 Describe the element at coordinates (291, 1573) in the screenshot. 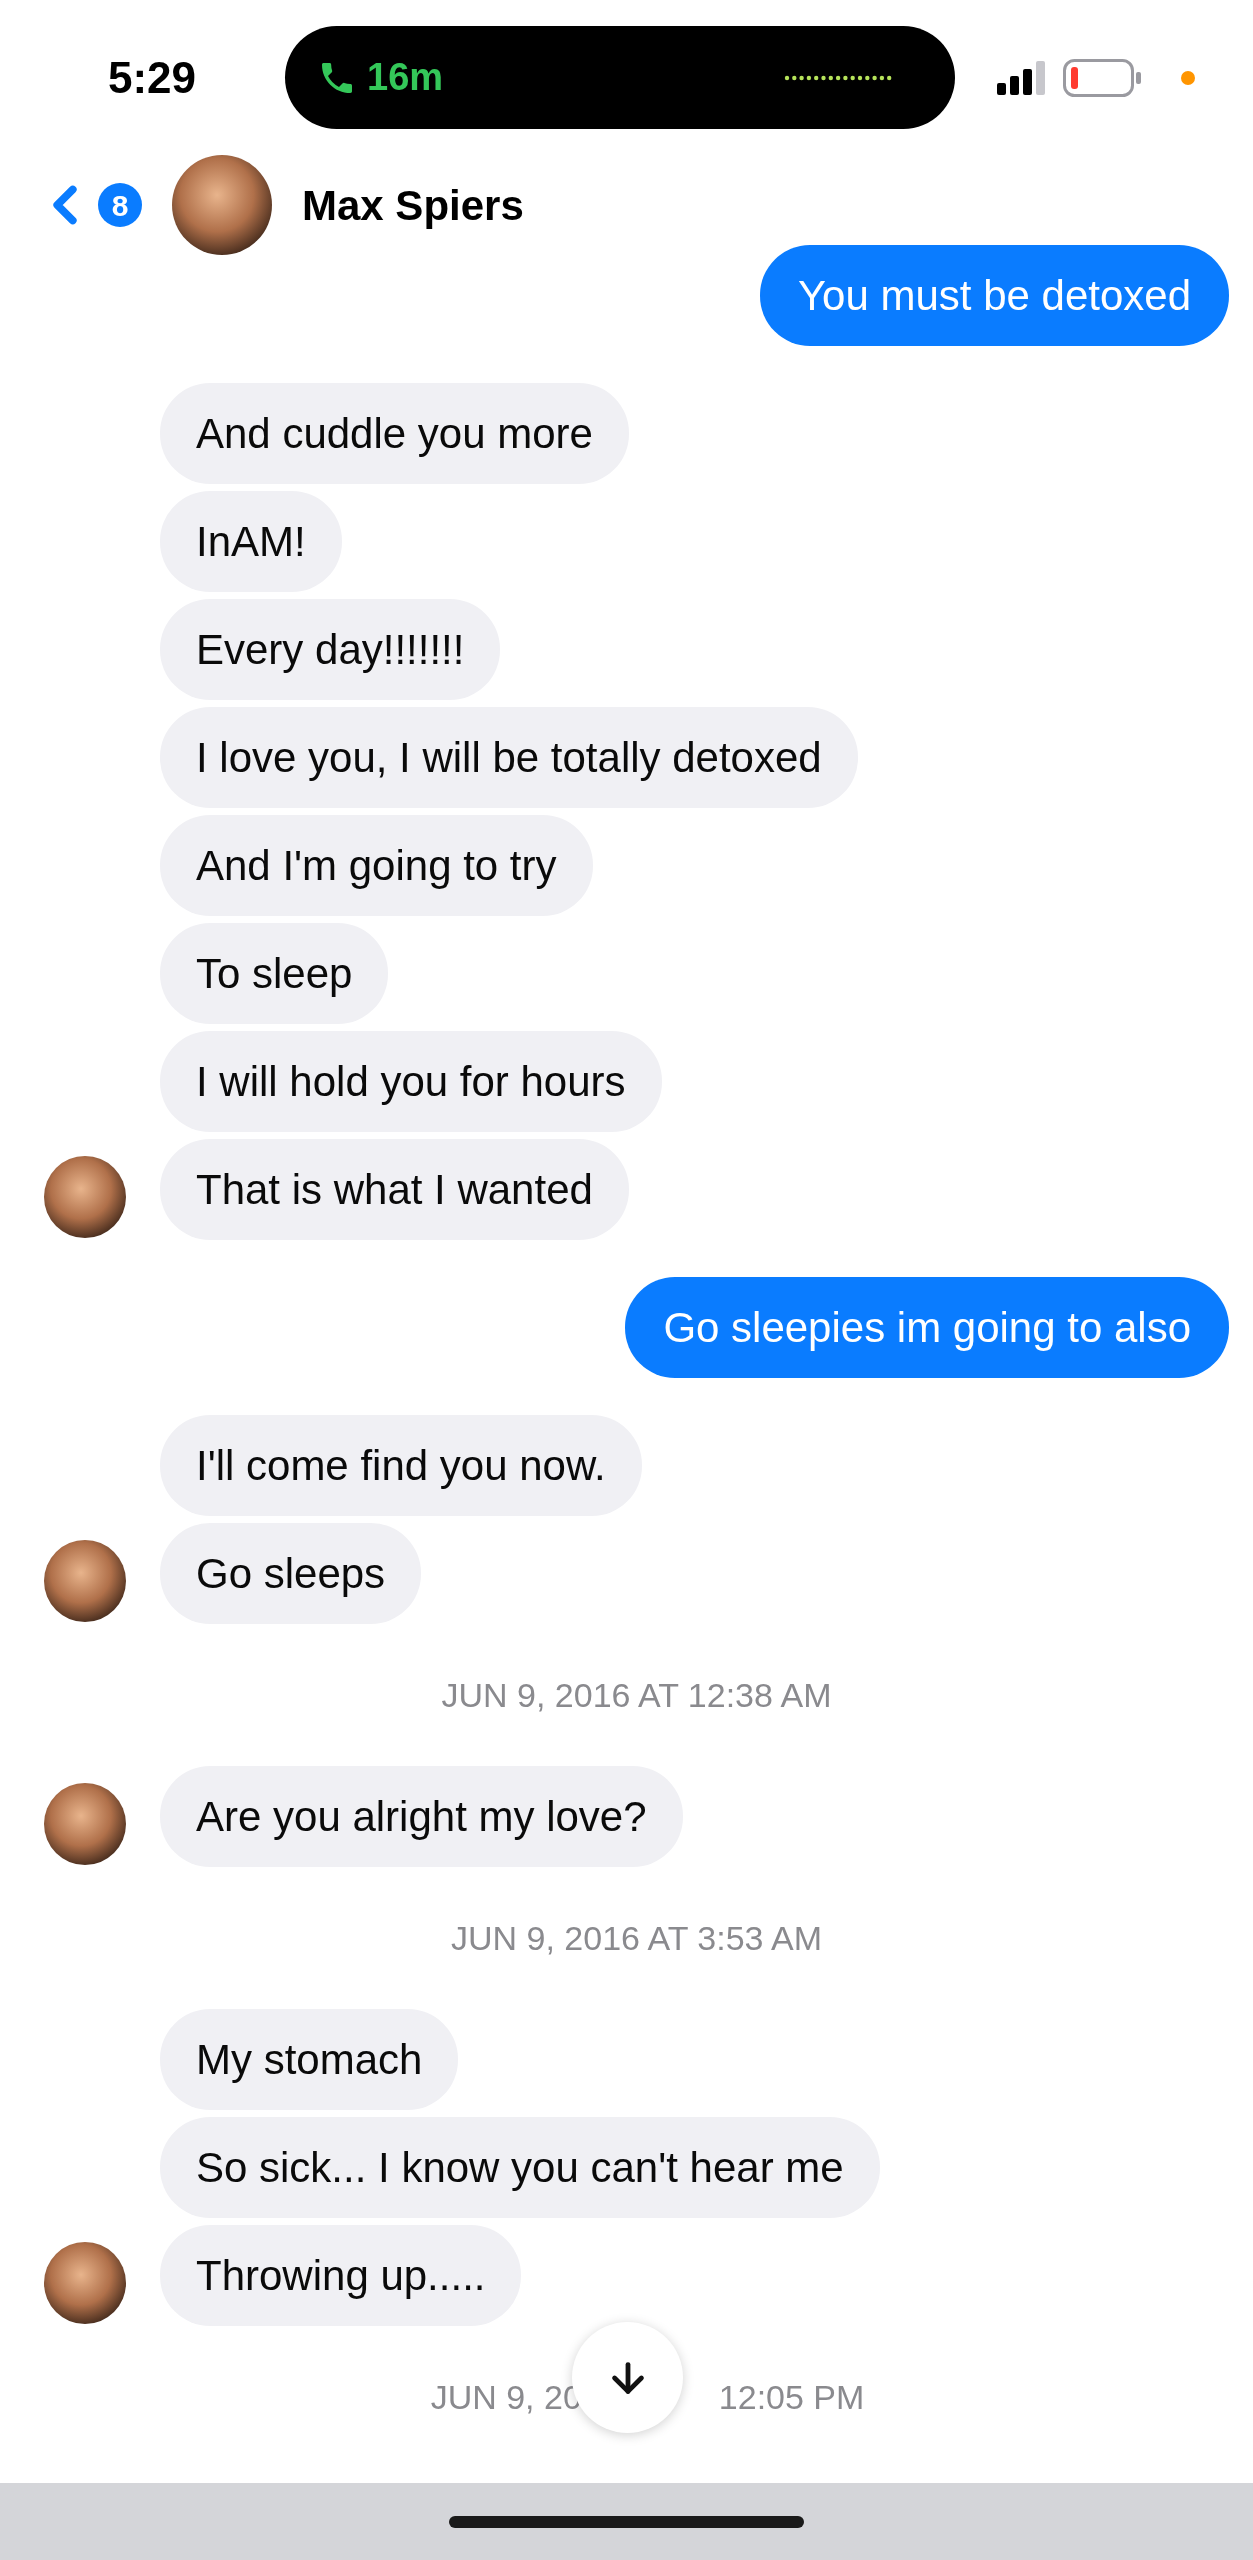

I see `received-message: Go sleeps` at that location.